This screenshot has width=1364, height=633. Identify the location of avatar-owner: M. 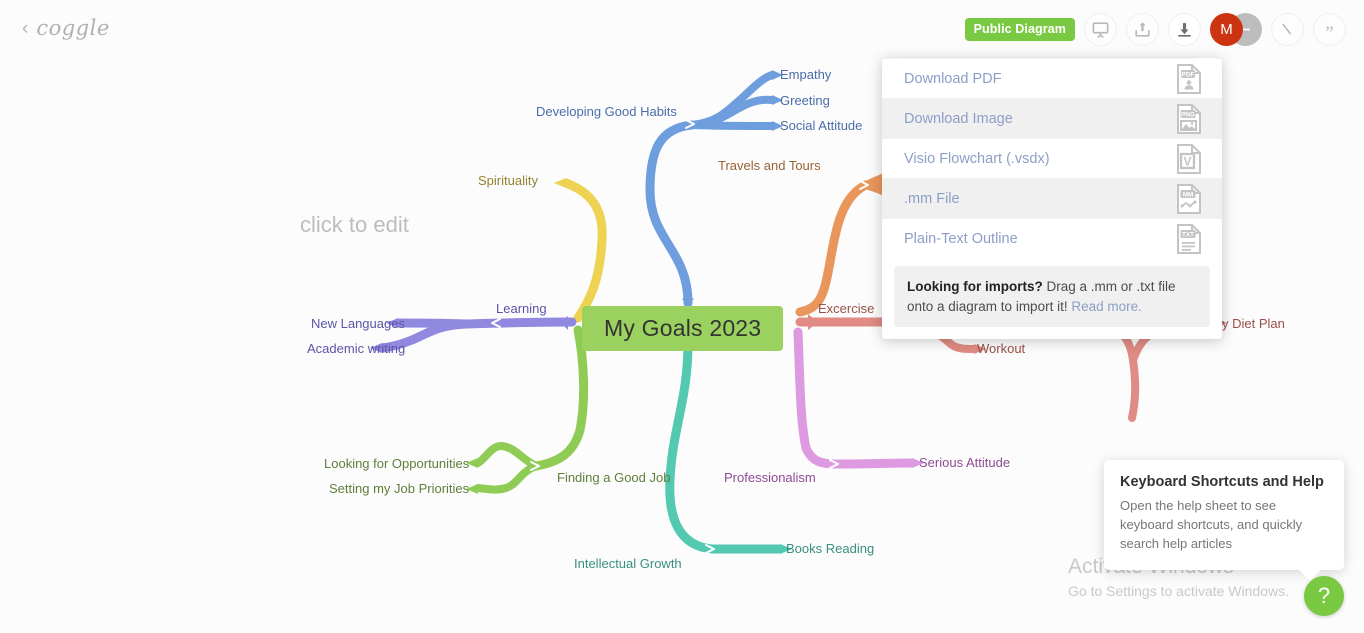
(1226, 29).